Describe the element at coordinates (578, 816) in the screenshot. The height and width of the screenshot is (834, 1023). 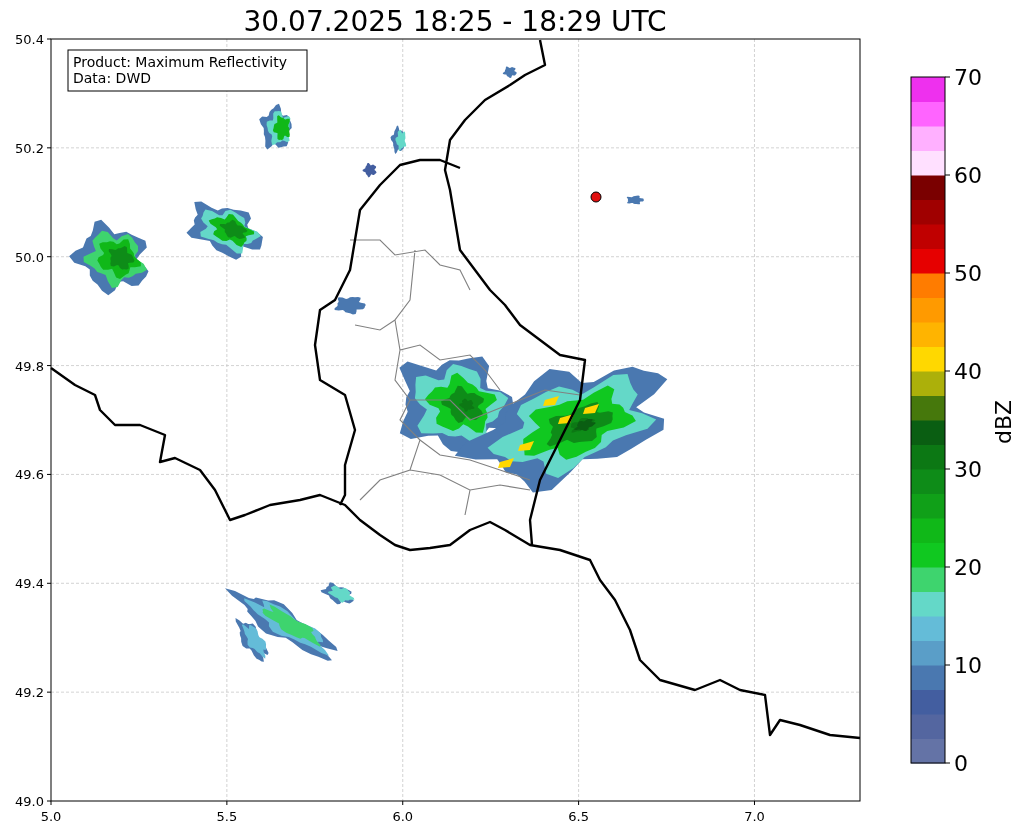
I see `x-tick-label: 6.5` at that location.